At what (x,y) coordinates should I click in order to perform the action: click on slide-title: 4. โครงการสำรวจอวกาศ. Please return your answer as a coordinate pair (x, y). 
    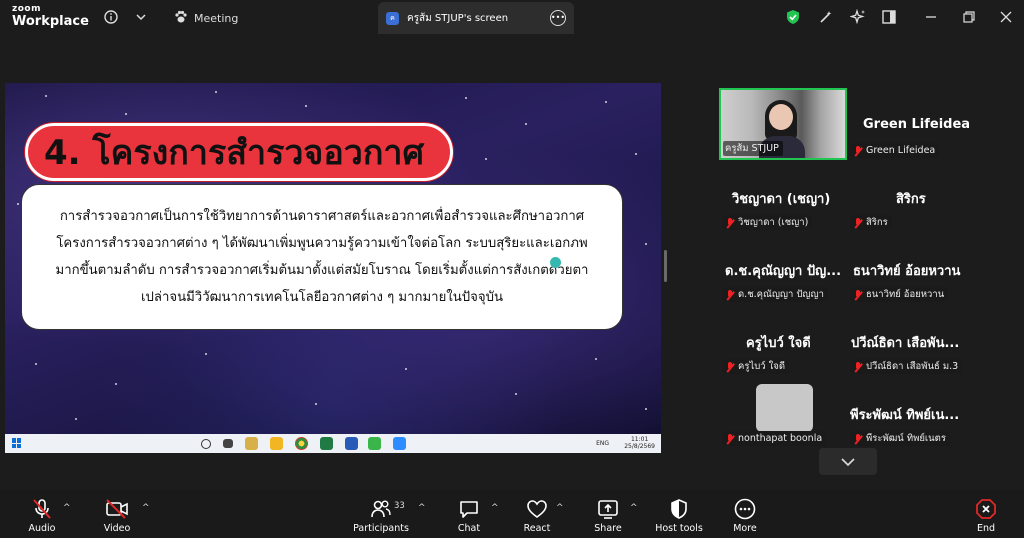
    Looking at the image, I should click on (239, 152).